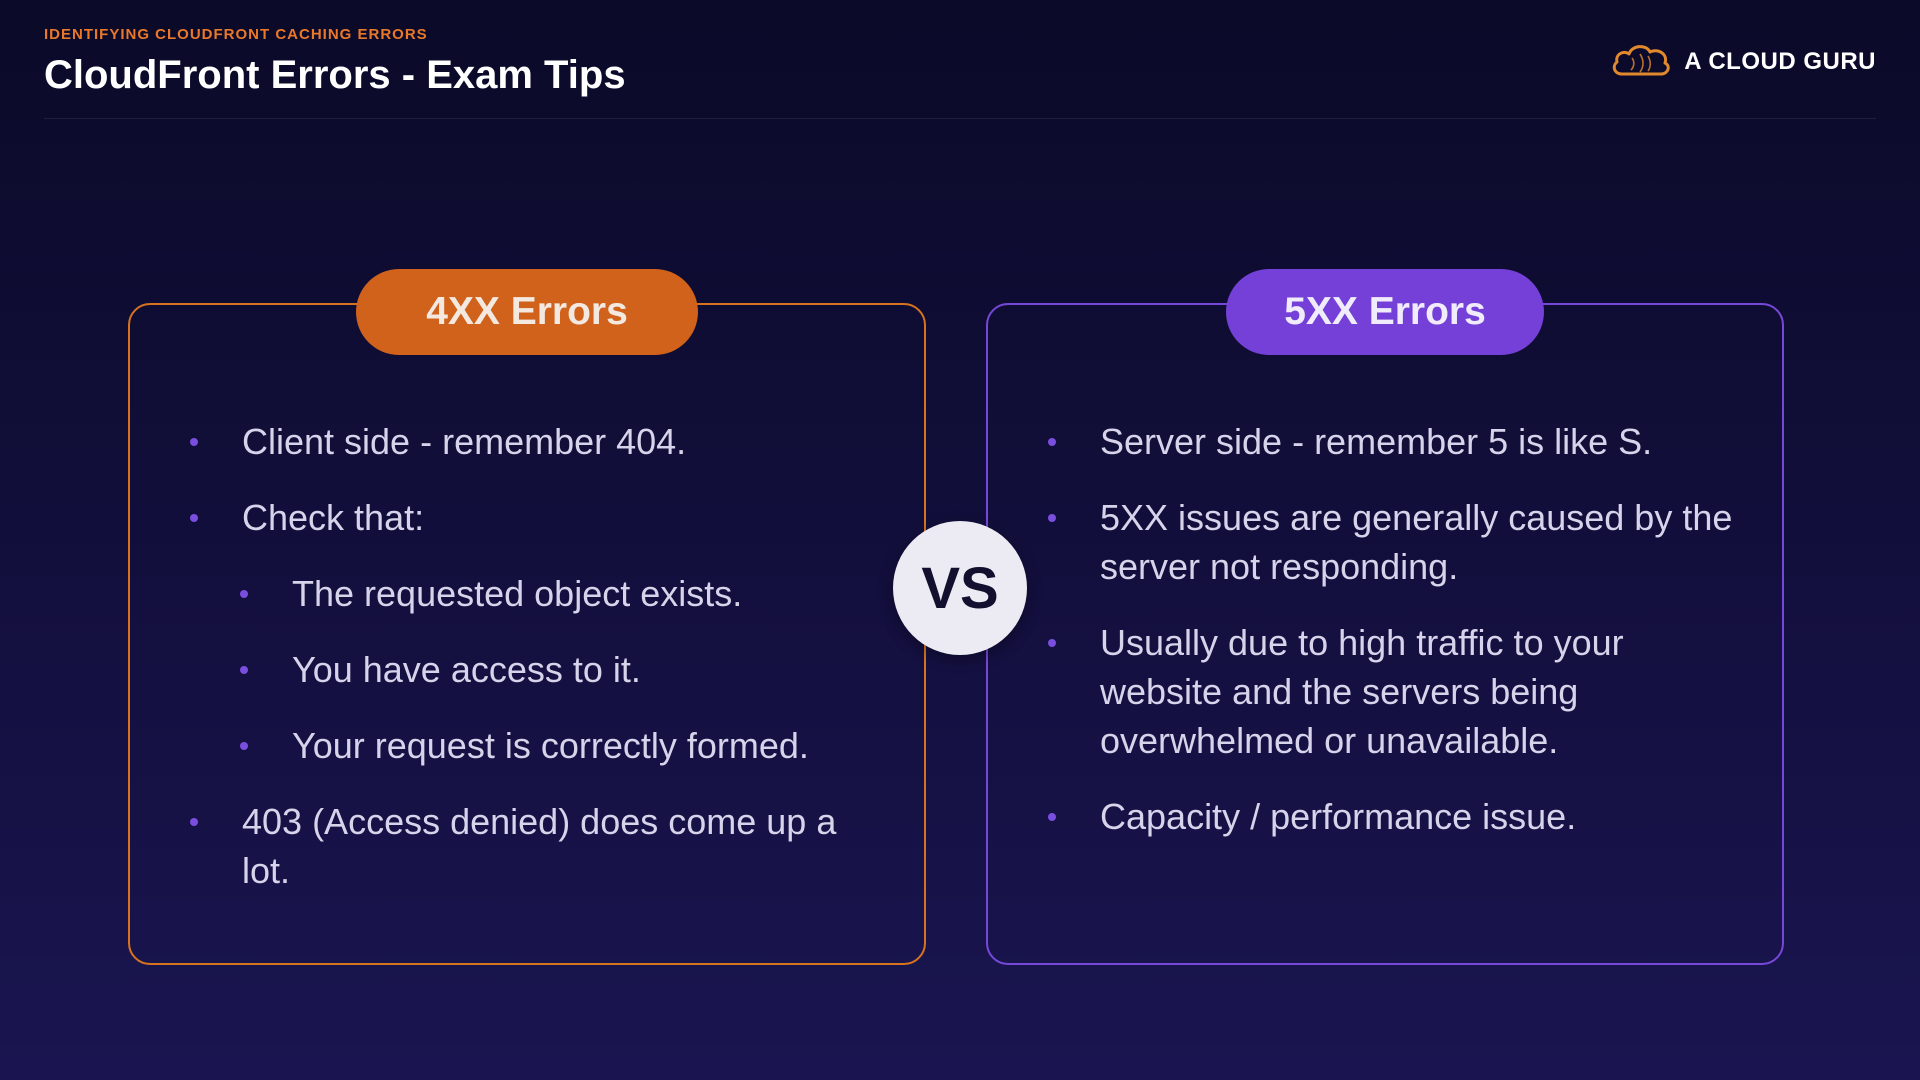  I want to click on list-item-text: Client side - remember 404., so click(464, 441).